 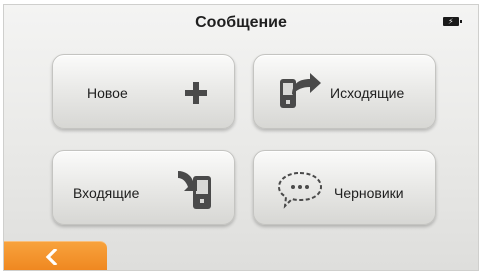 I want to click on drafts-button: Черновики, so click(x=344, y=187).